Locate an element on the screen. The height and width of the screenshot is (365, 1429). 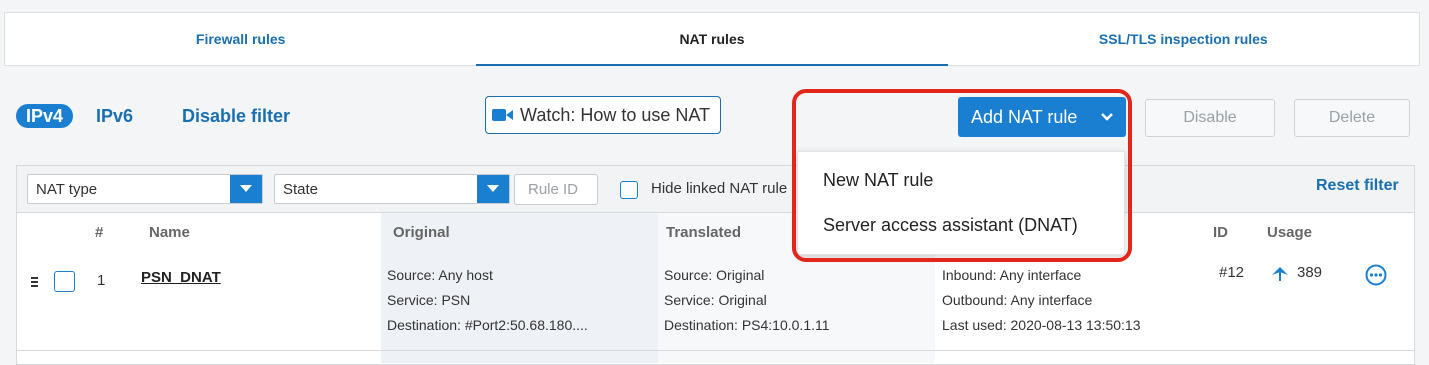
translated-source: Original is located at coordinates (740, 275).